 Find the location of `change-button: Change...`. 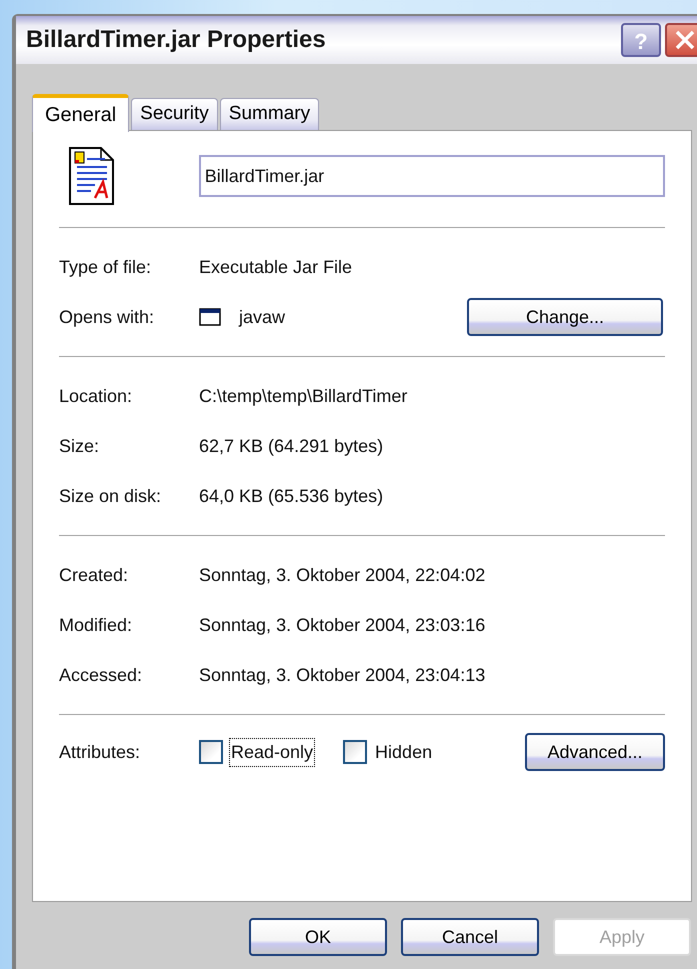

change-button: Change... is located at coordinates (565, 317).